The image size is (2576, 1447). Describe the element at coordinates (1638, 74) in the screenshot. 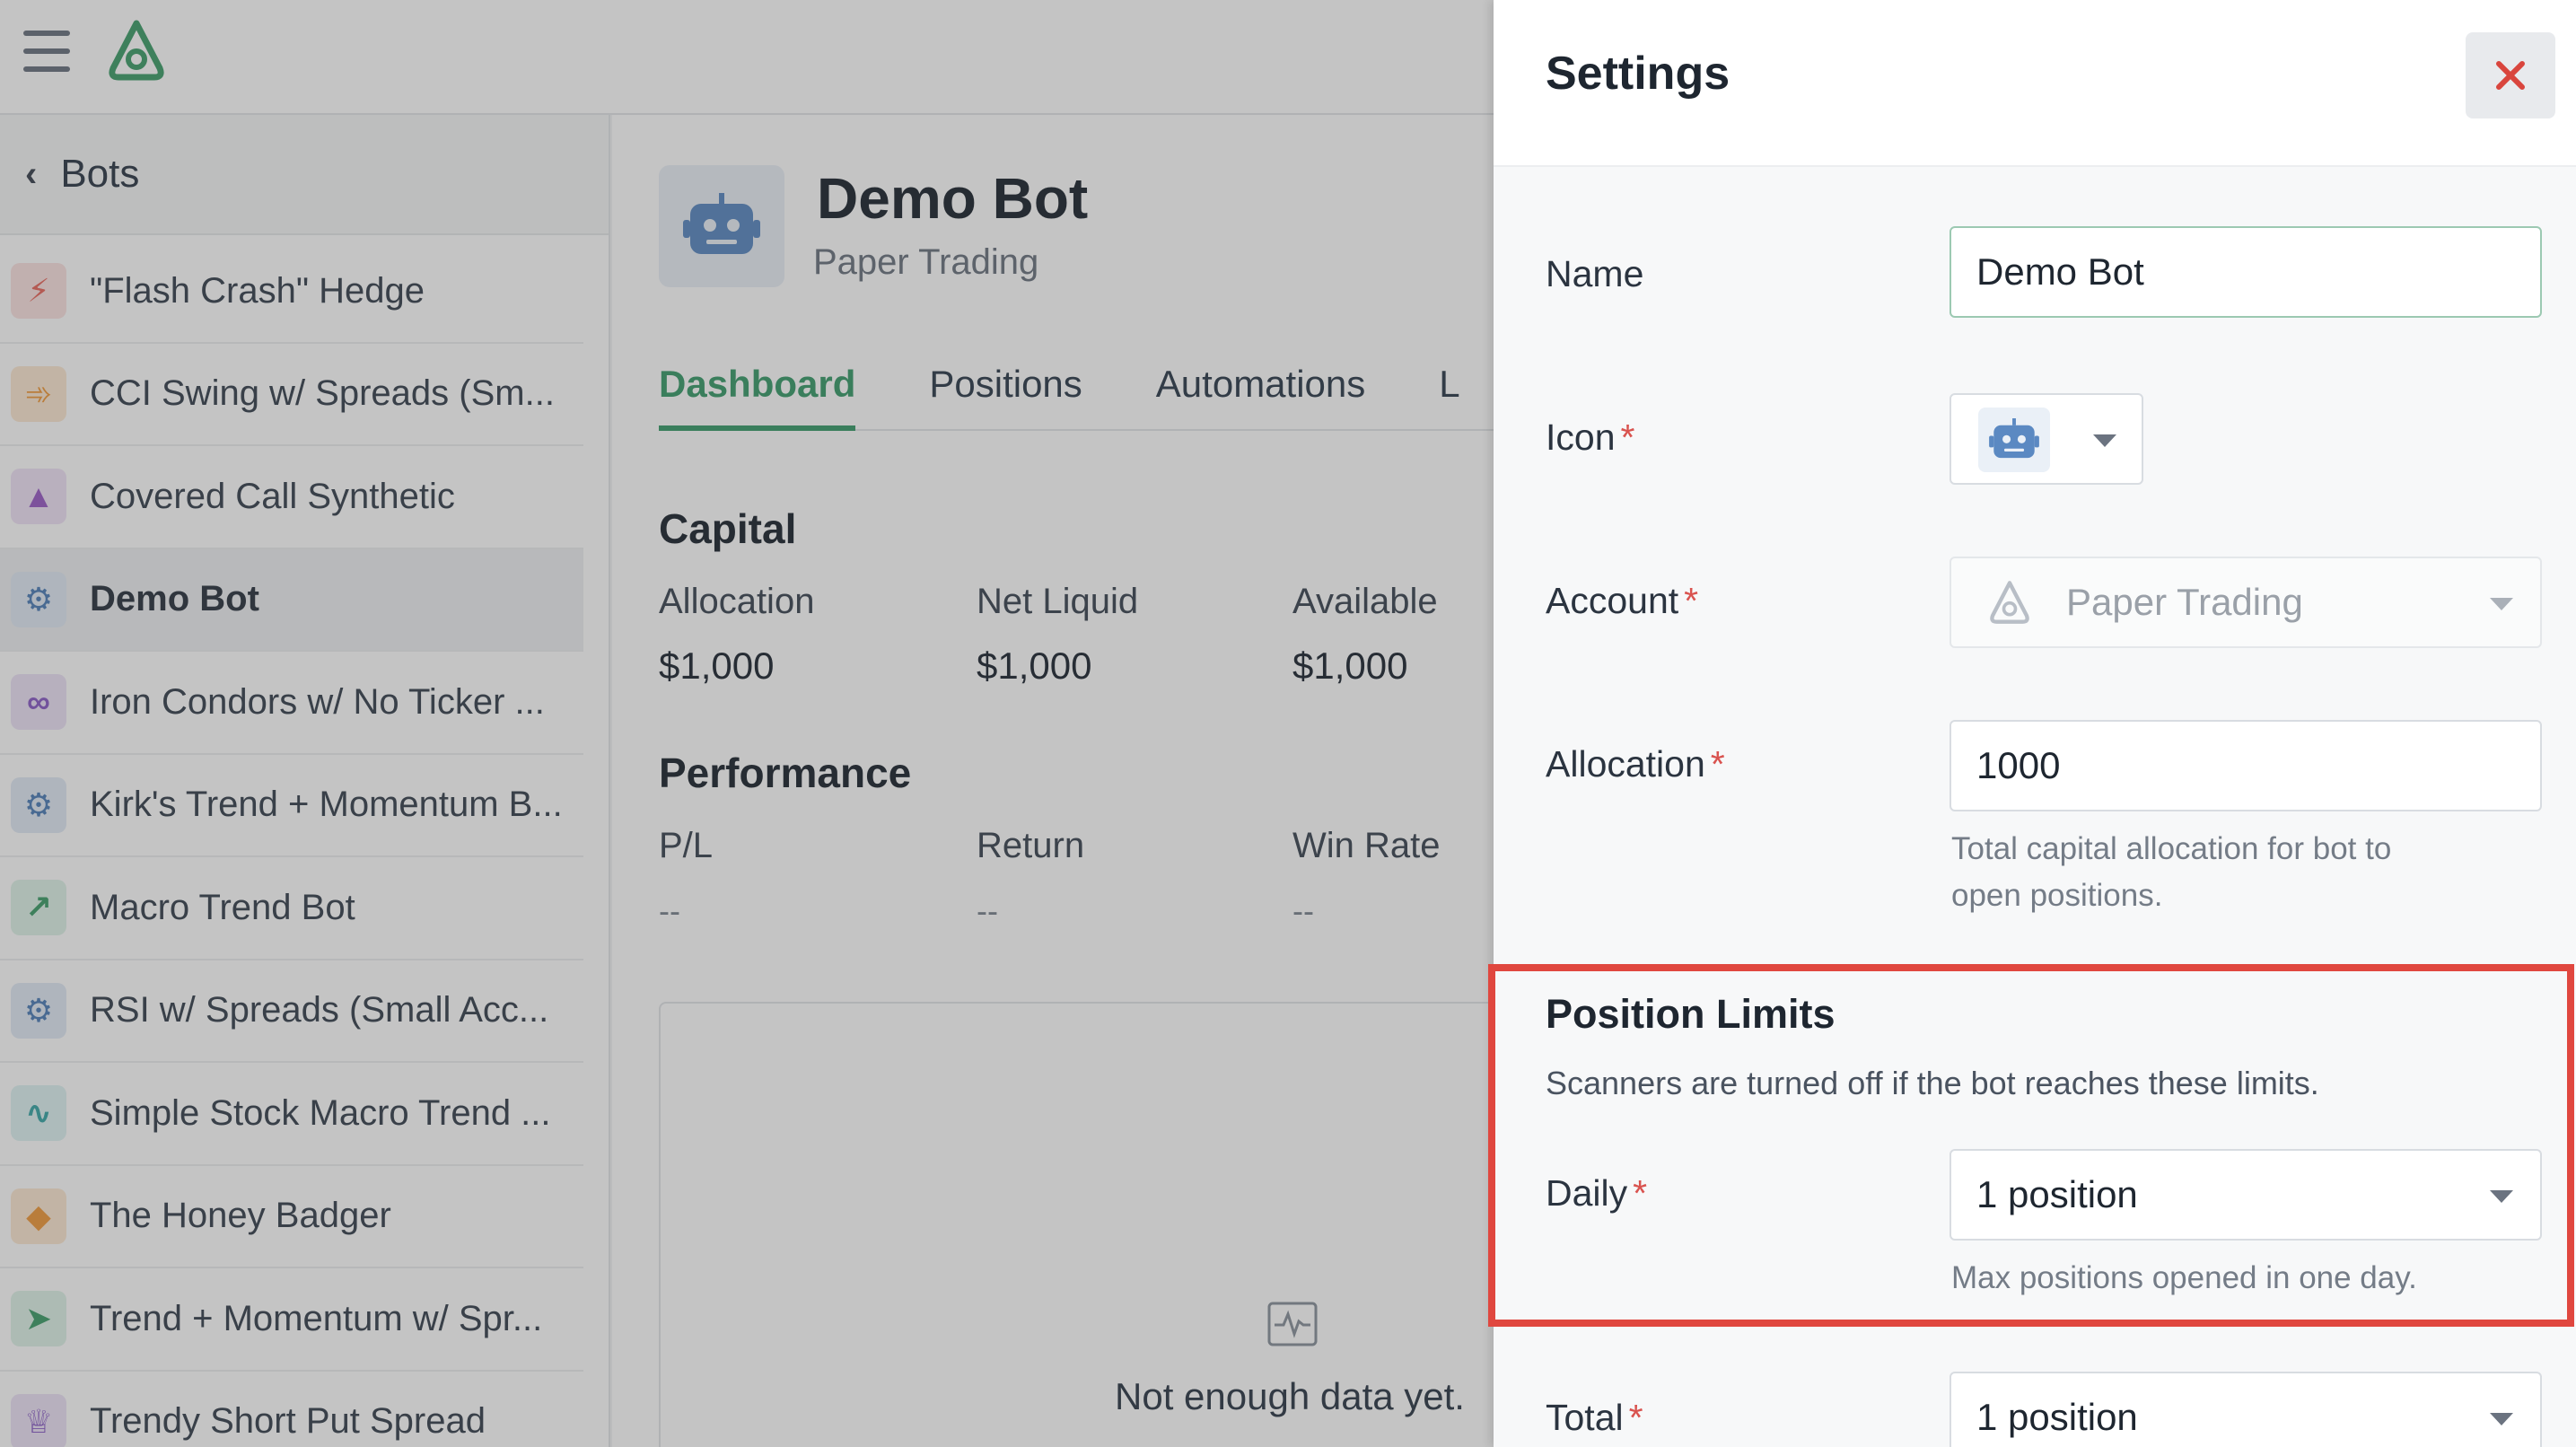

I see `settings-title: Settings` at that location.